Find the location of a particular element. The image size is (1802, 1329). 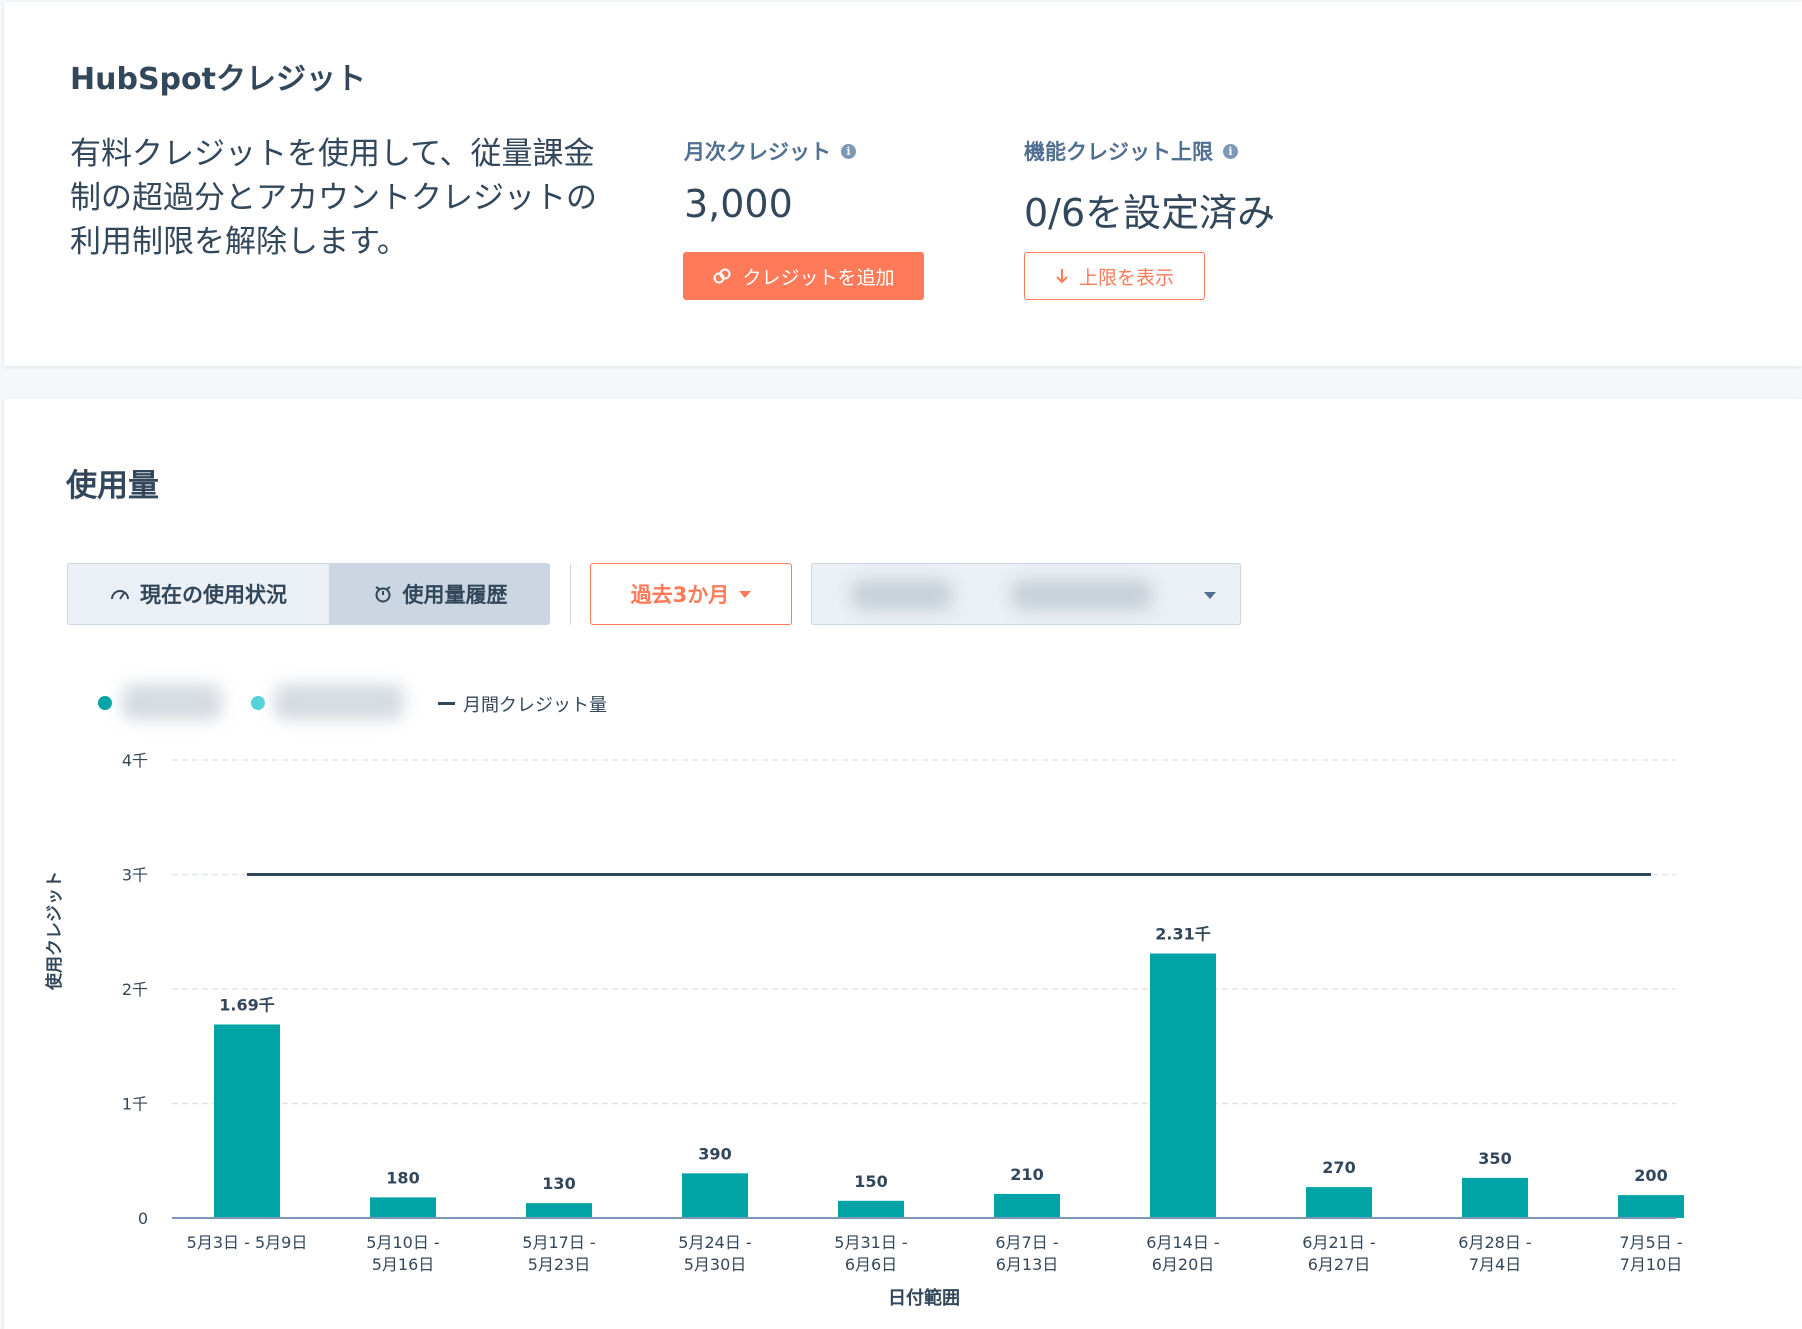

bar-value-label: 270 is located at coordinates (1338, 1167).